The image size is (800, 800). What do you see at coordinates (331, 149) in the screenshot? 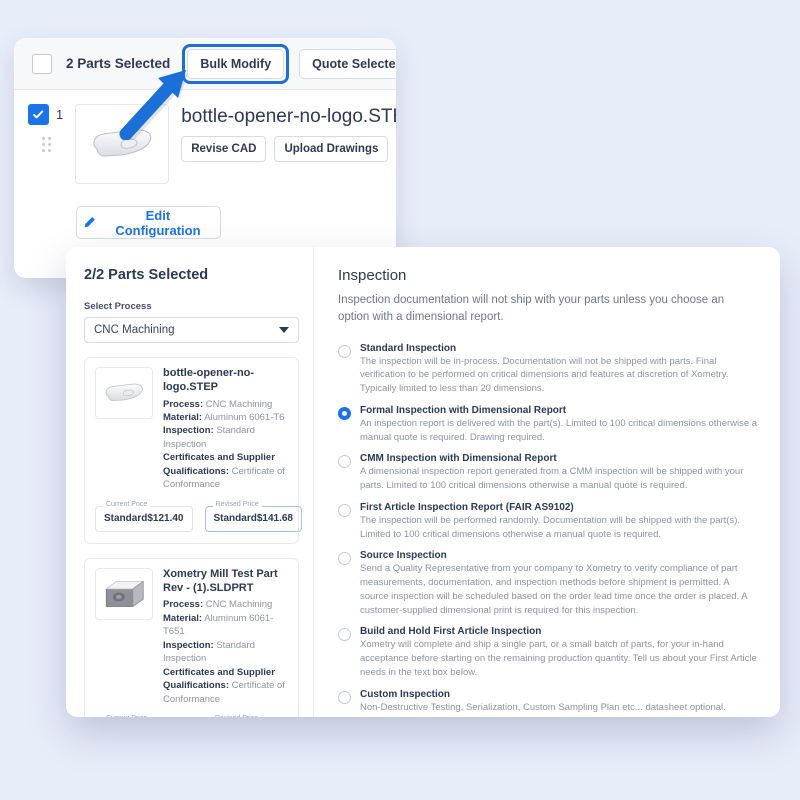
I see `upload-drawings-button: Upload Drawings` at bounding box center [331, 149].